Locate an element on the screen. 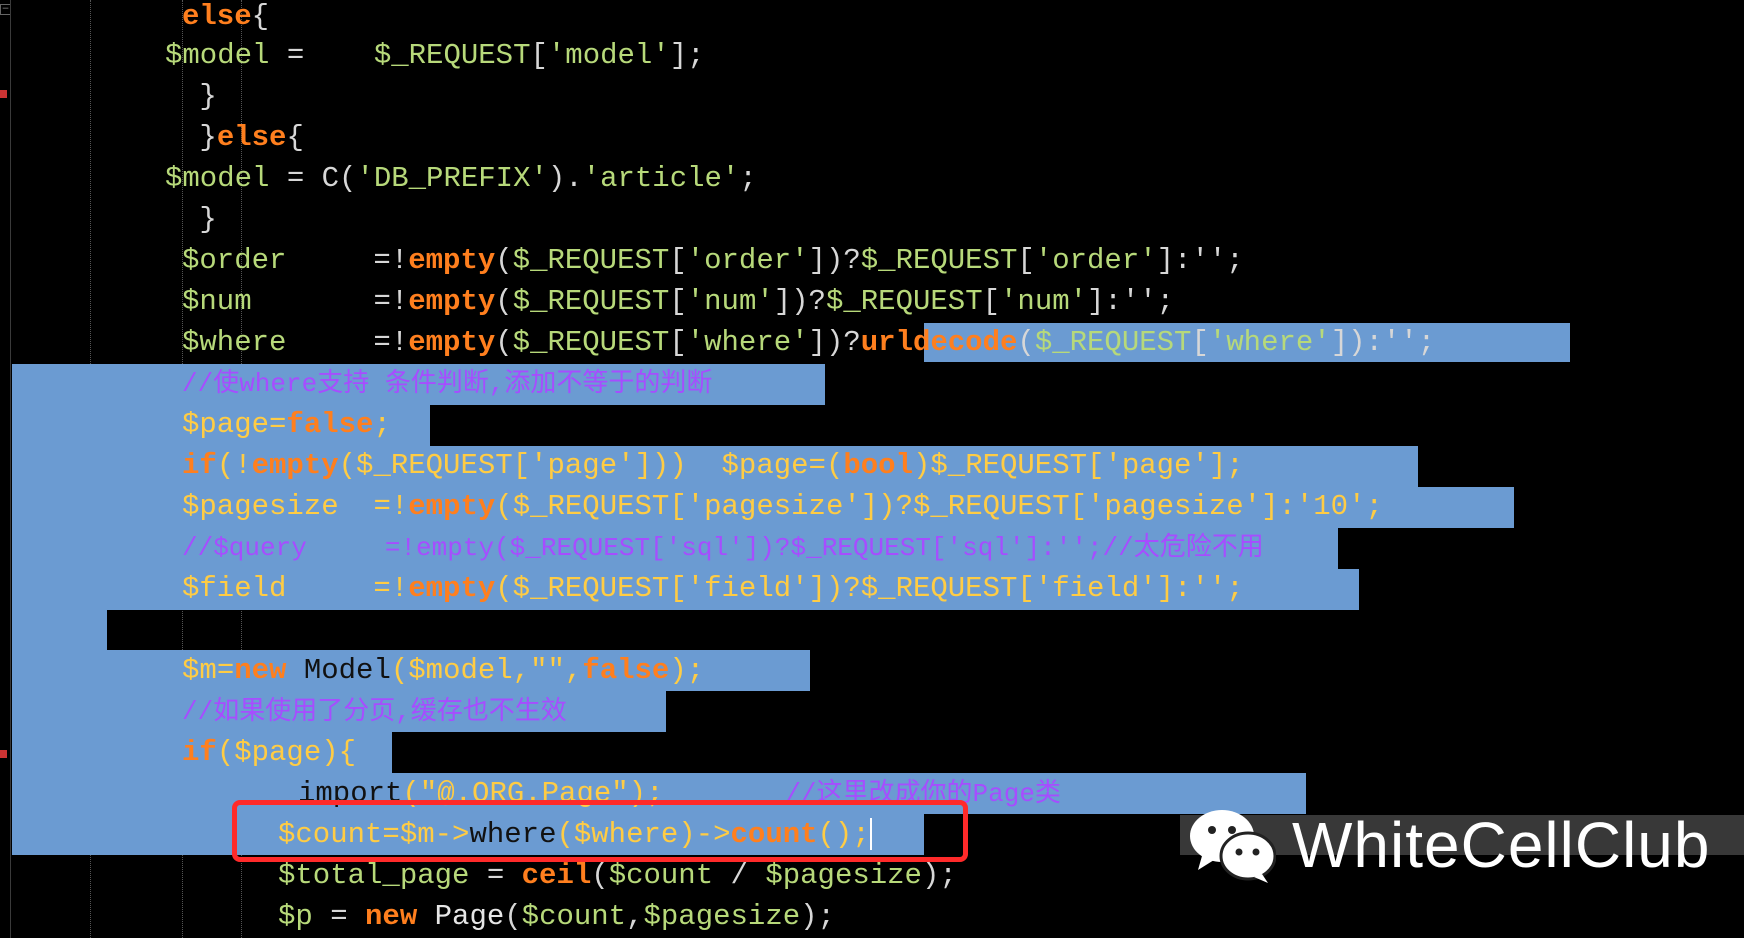 This screenshot has width=1744, height=938. selection-block is located at coordinates (59, 630).